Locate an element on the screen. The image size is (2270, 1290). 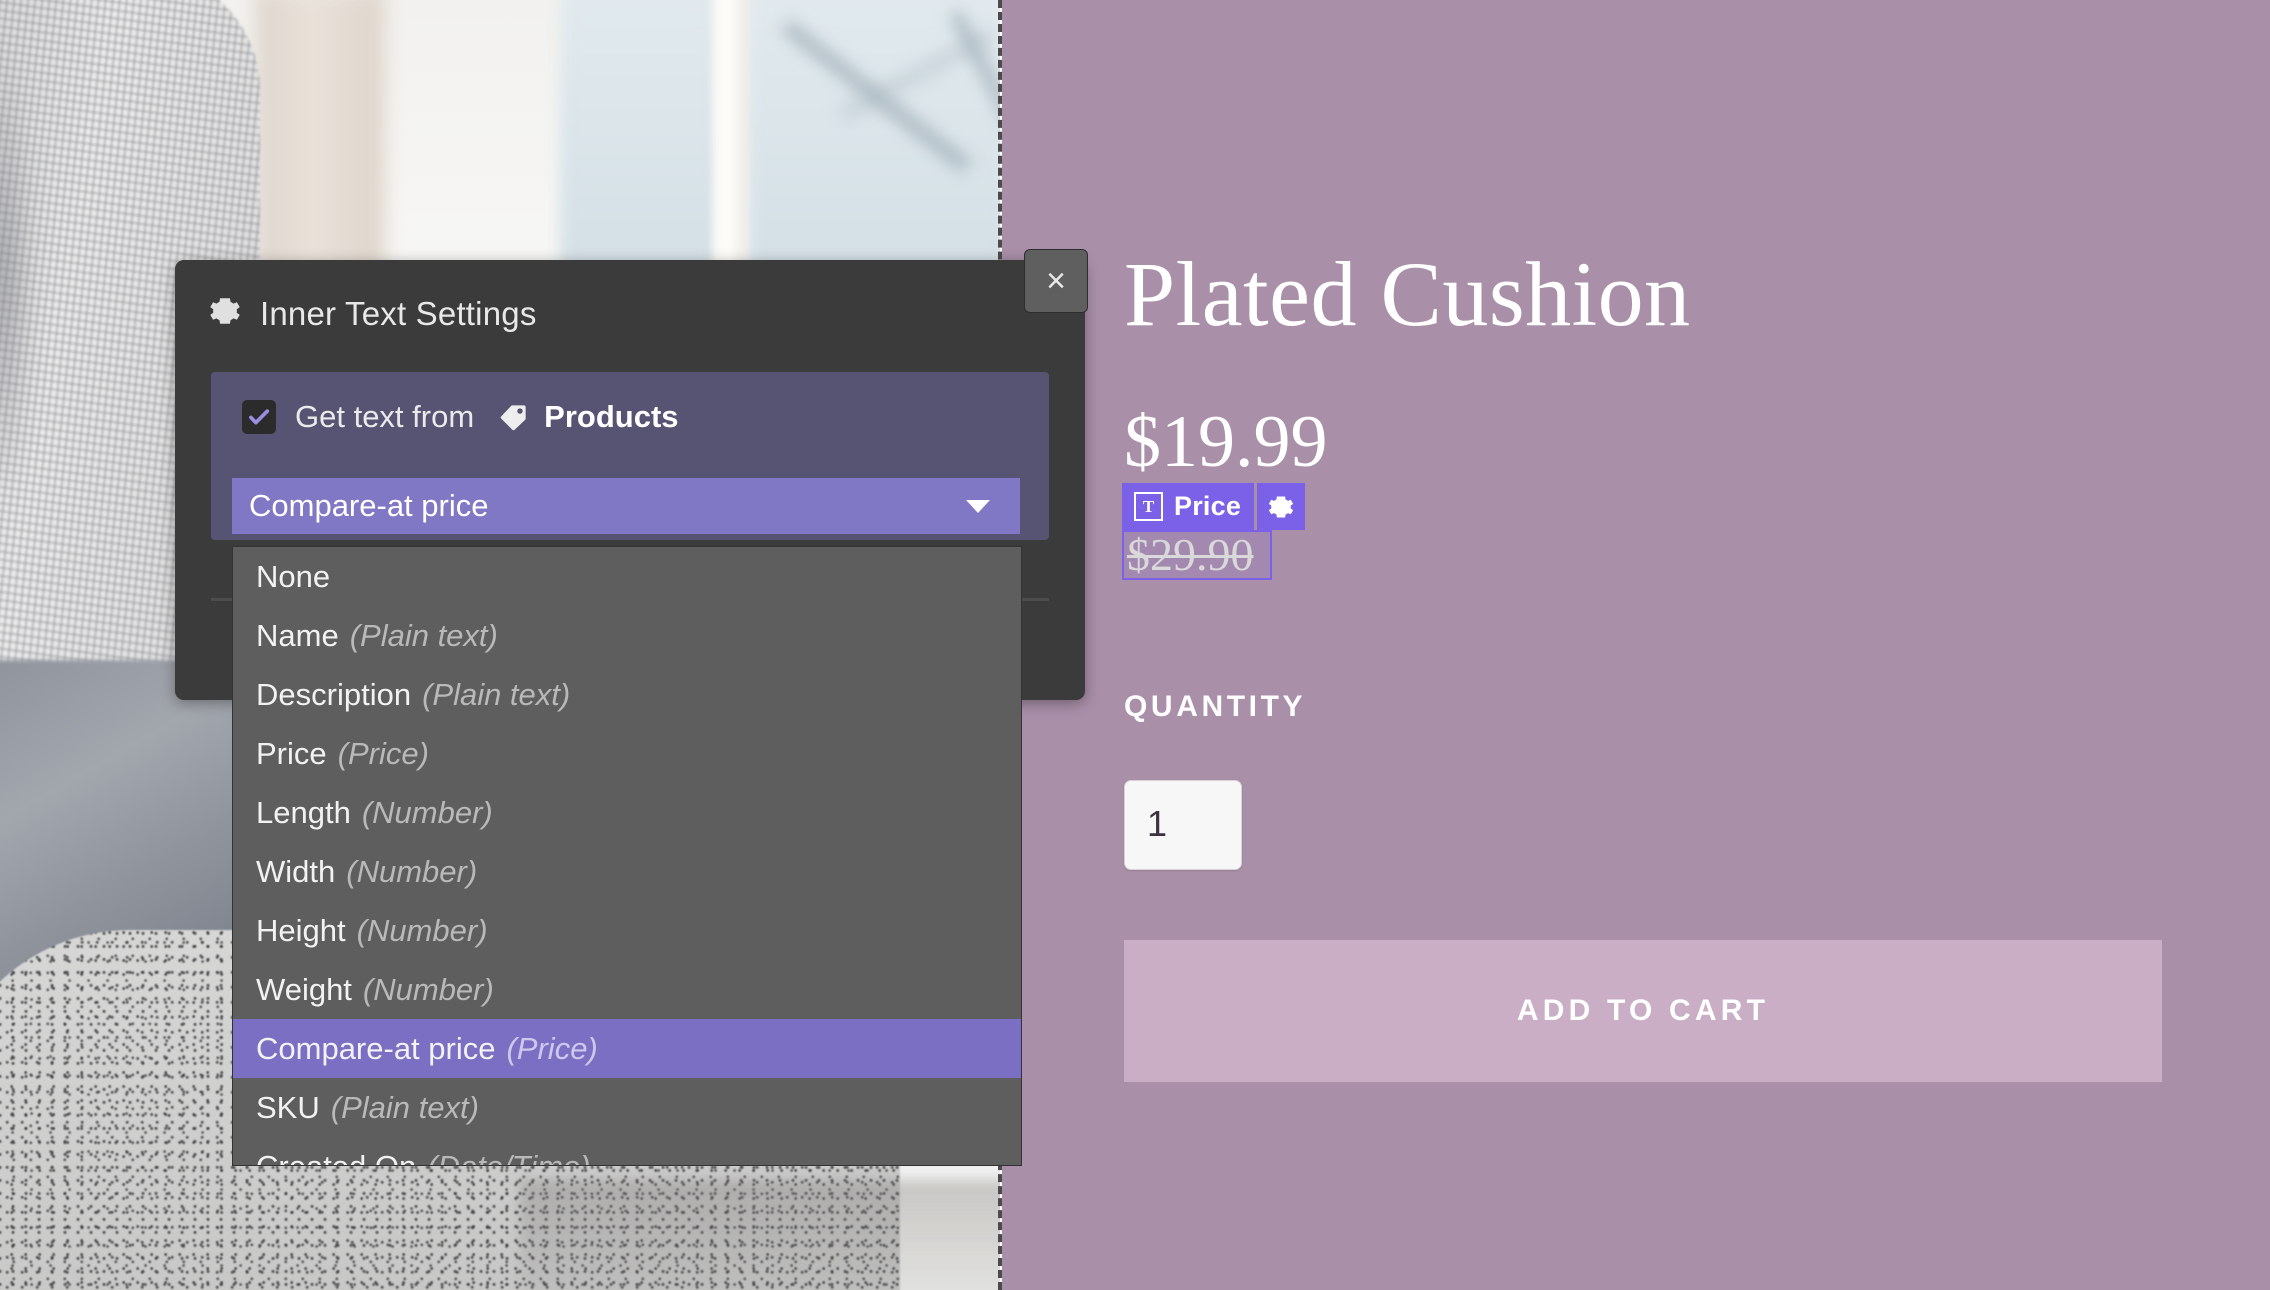
selected-element-wrapper: T Price $29.90 is located at coordinates (1214, 531).